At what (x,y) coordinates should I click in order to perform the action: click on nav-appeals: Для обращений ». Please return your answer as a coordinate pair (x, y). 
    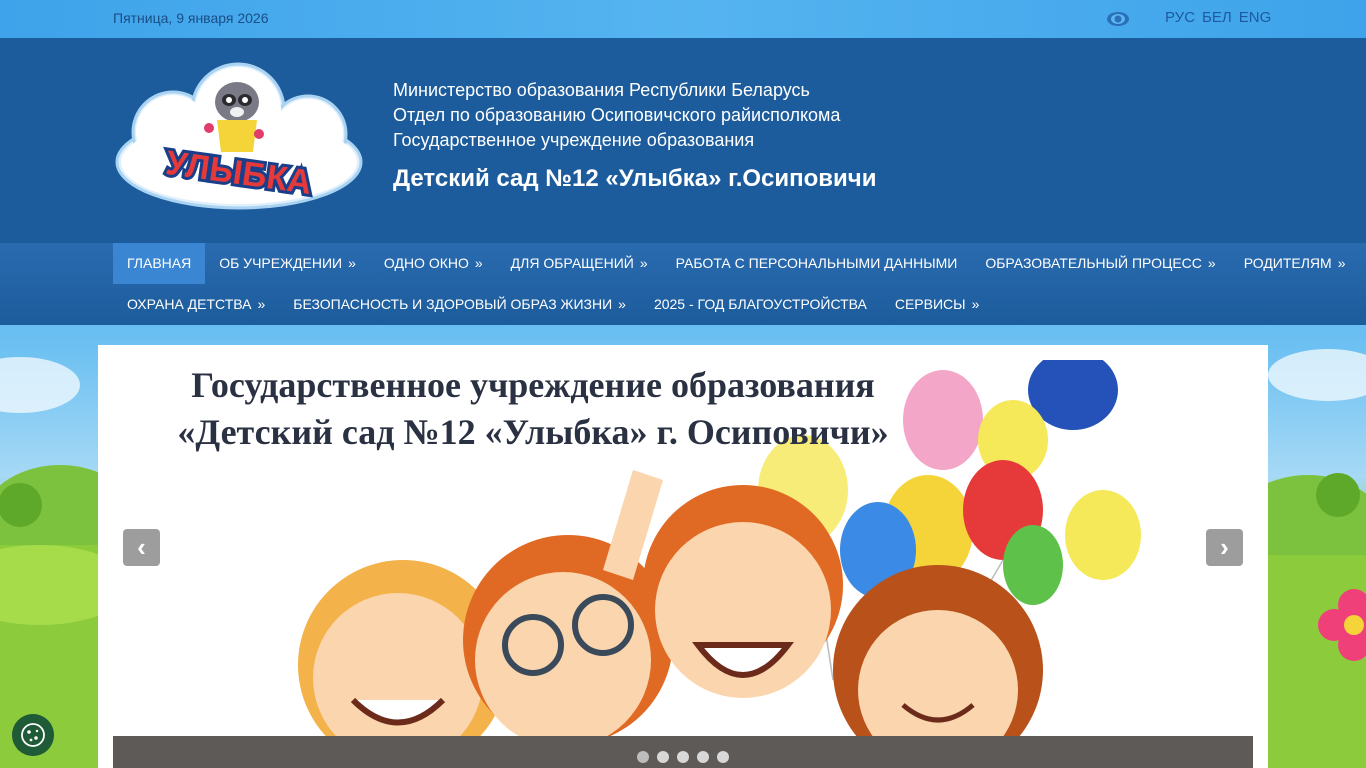
    Looking at the image, I should click on (579, 263).